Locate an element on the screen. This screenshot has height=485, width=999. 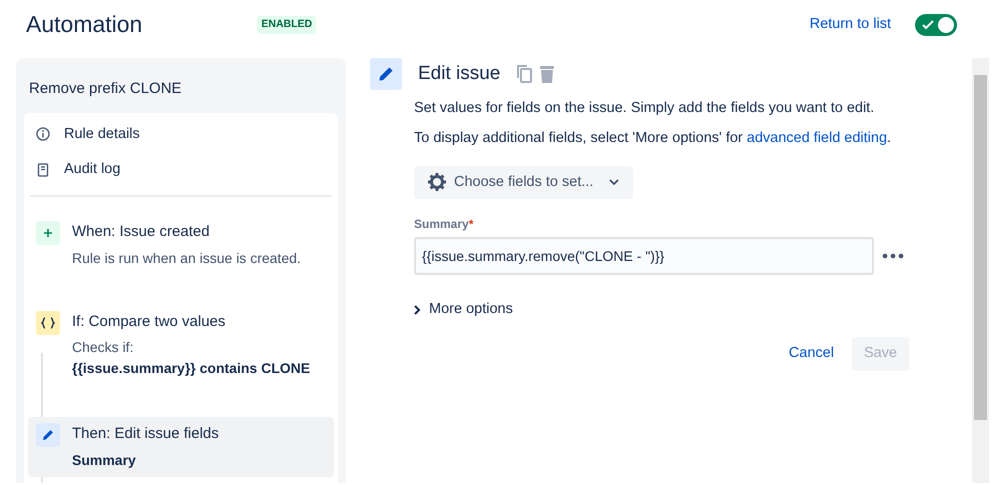
step-title: When: Issue created is located at coordinates (141, 232).